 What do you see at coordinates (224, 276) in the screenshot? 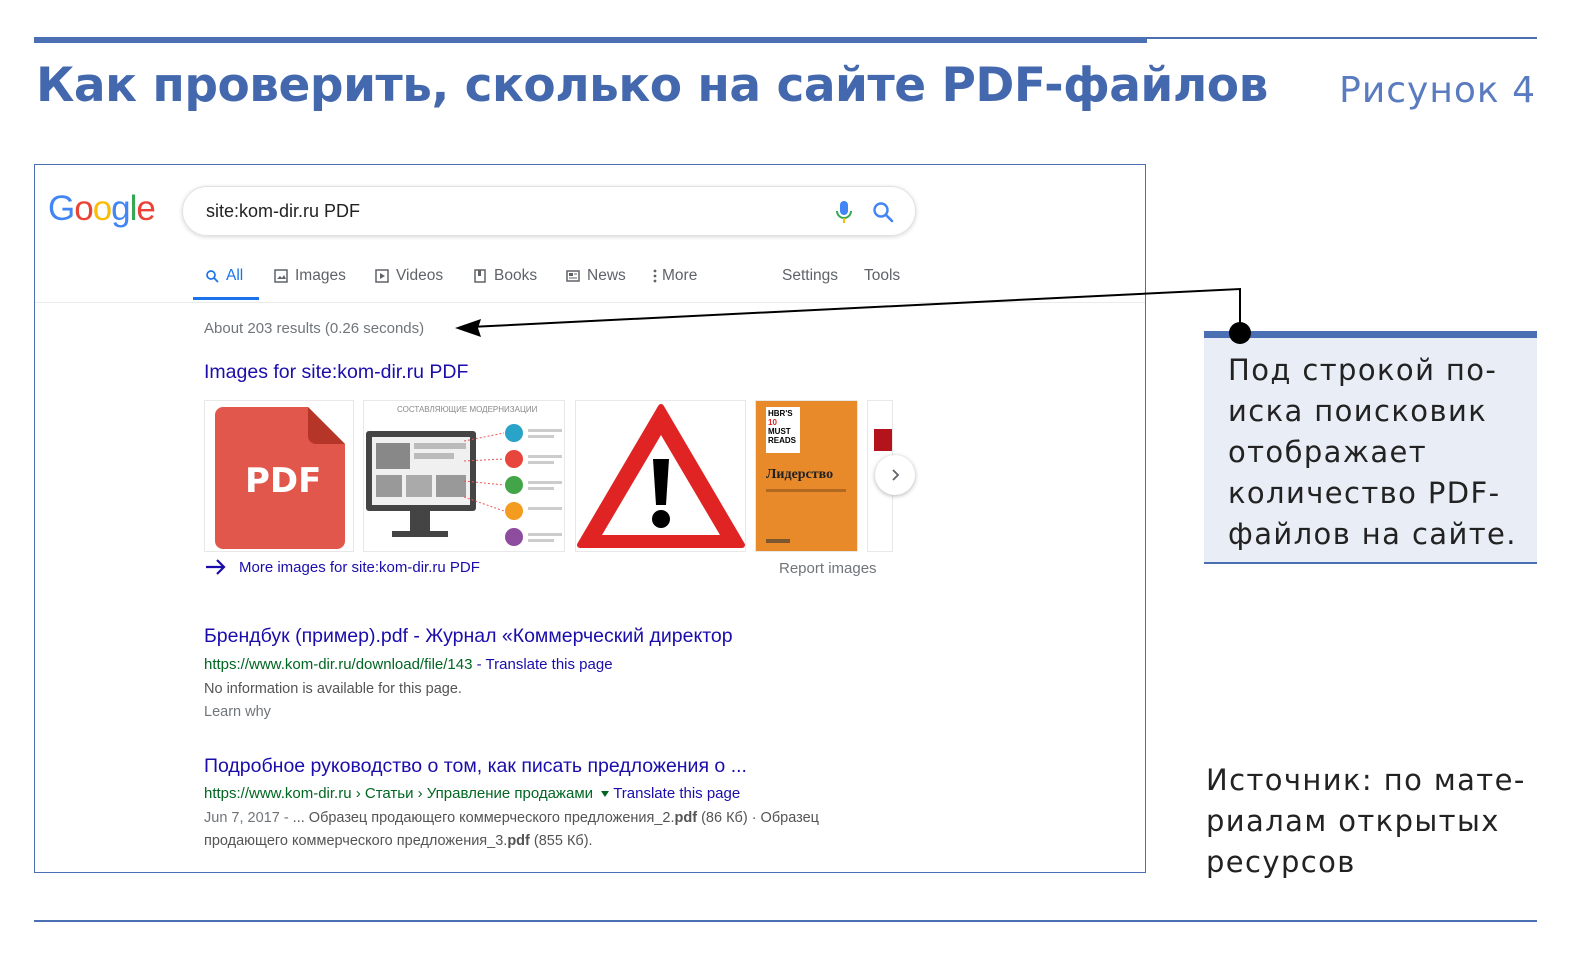
I see `tab-all: All` at bounding box center [224, 276].